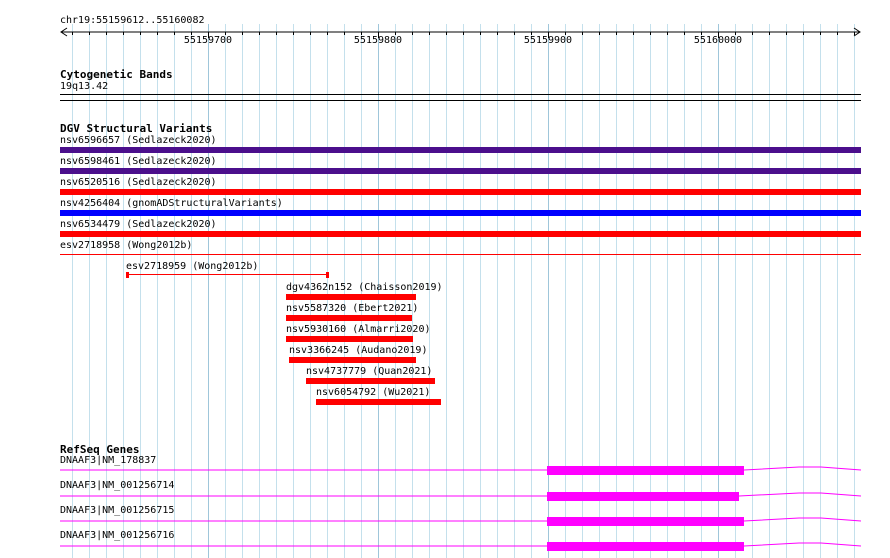  What do you see at coordinates (373, 392) in the screenshot?
I see `variant-label: nsv6054792 (Wu2021)` at bounding box center [373, 392].